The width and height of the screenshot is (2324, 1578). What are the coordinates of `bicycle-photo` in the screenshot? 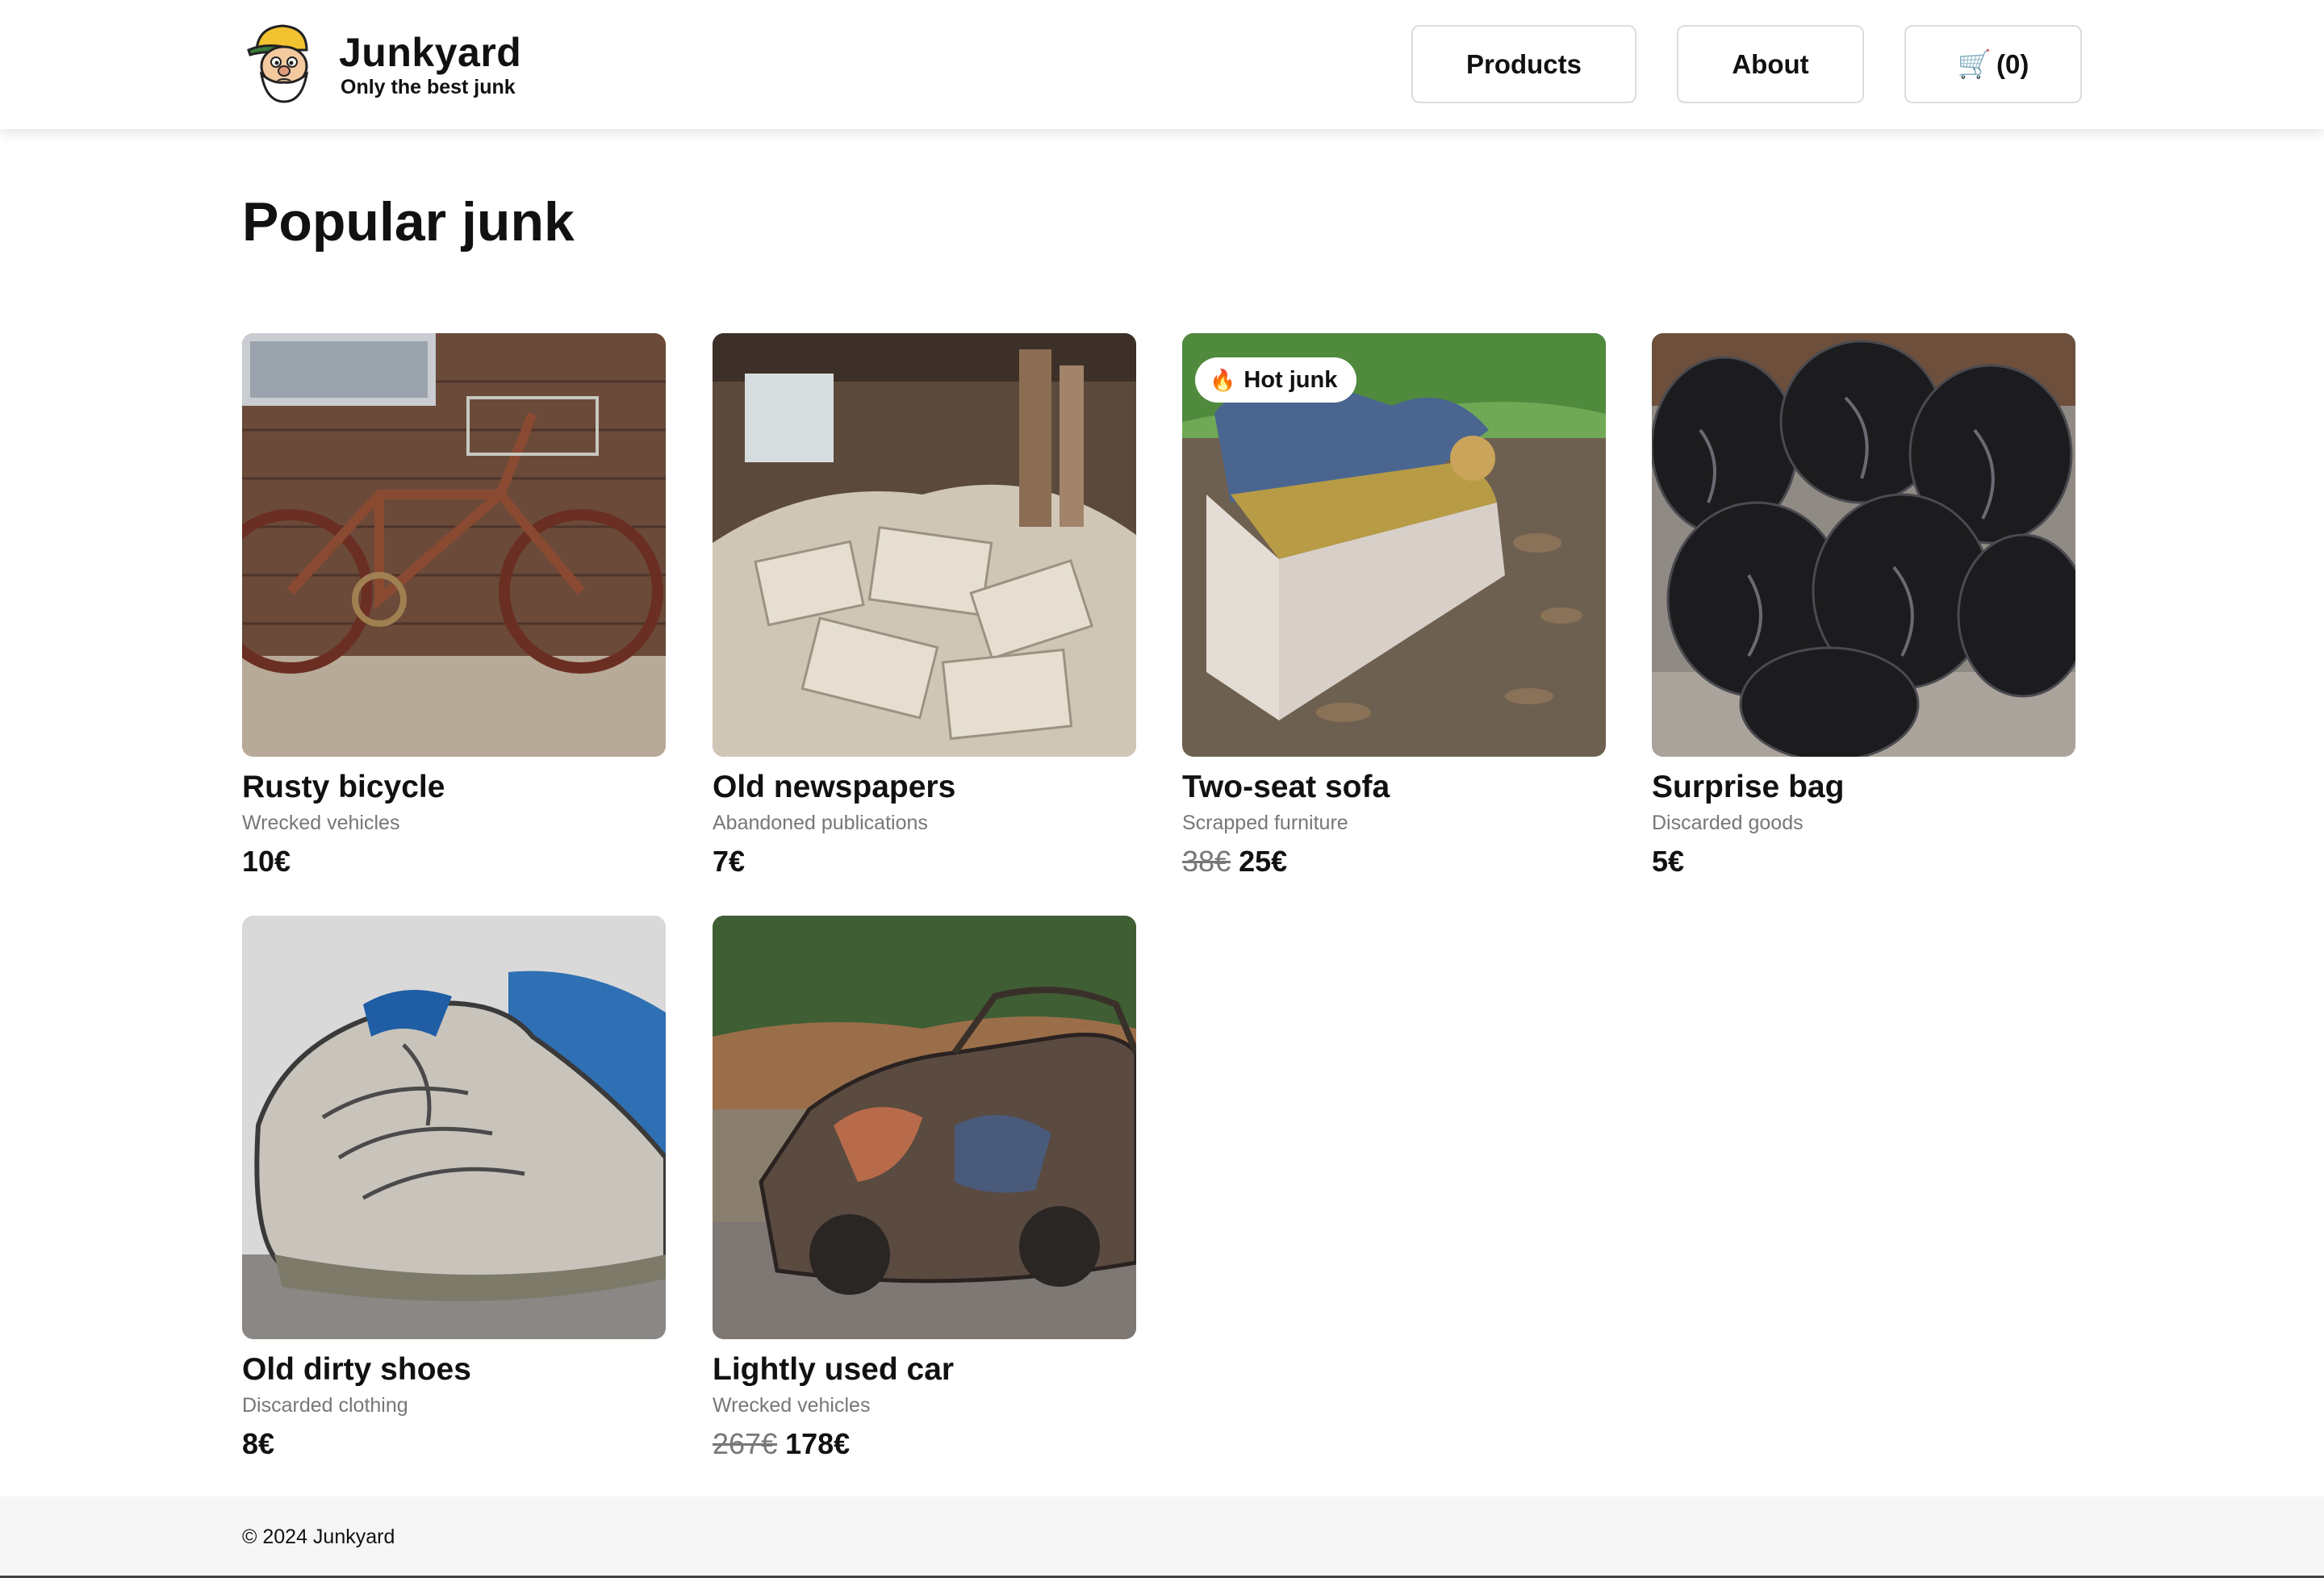 It's located at (454, 545).